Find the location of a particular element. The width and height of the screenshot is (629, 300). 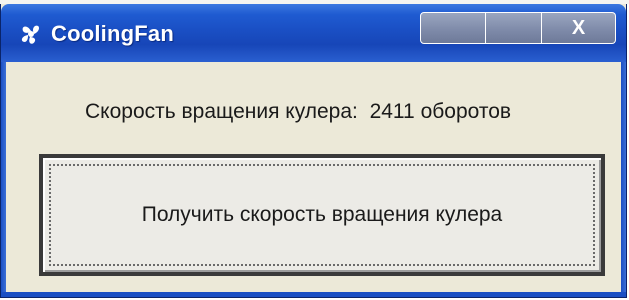

fan-speed-unit: оборотов is located at coordinates (466, 111).